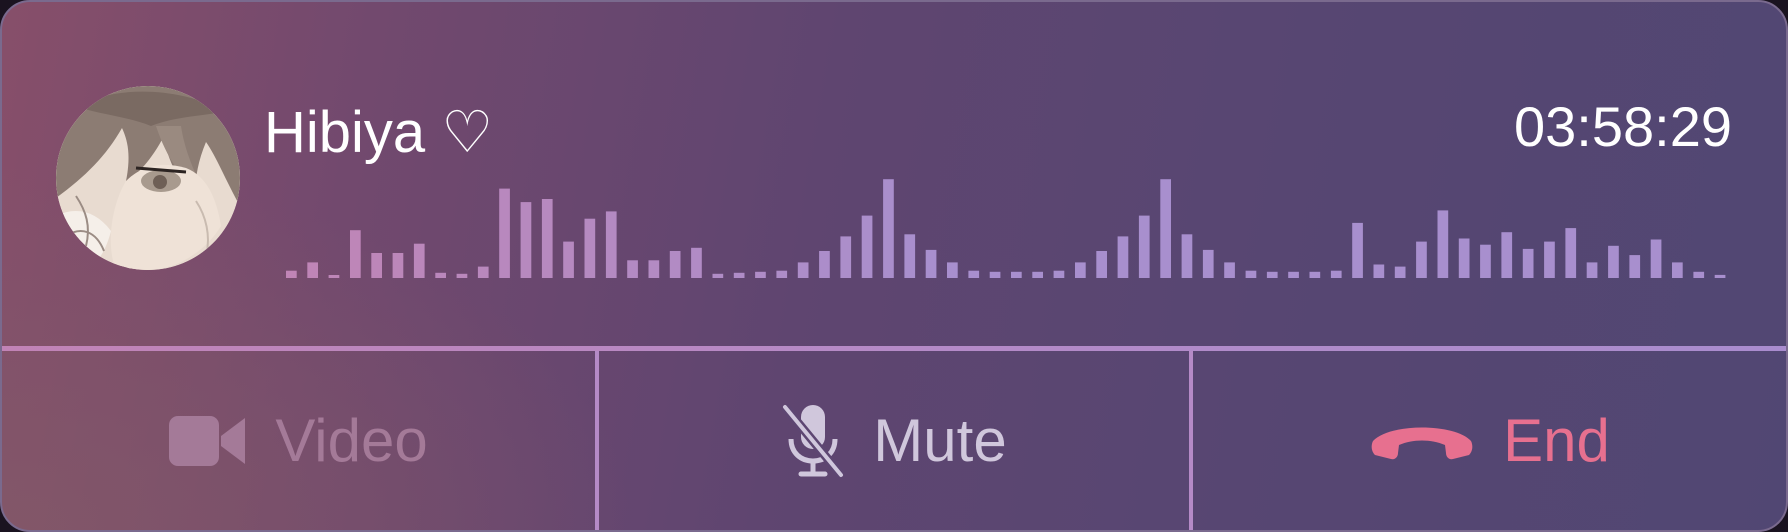 The height and width of the screenshot is (532, 1788). I want to click on mute-button: Mute, so click(894, 440).